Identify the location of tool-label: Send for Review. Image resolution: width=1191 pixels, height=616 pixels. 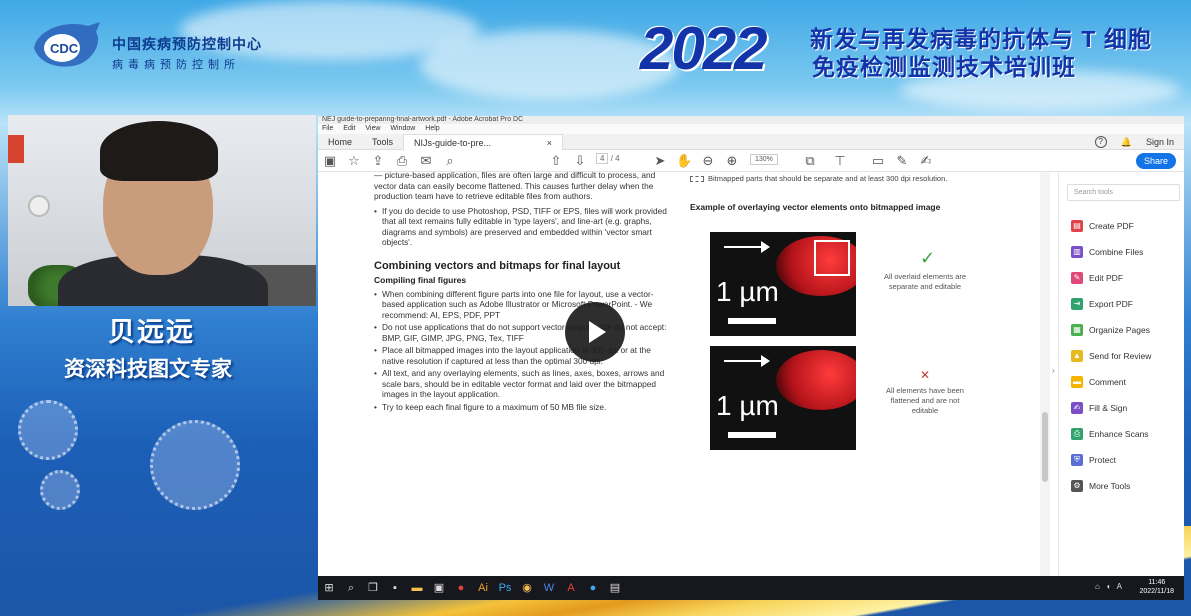
(1120, 356).